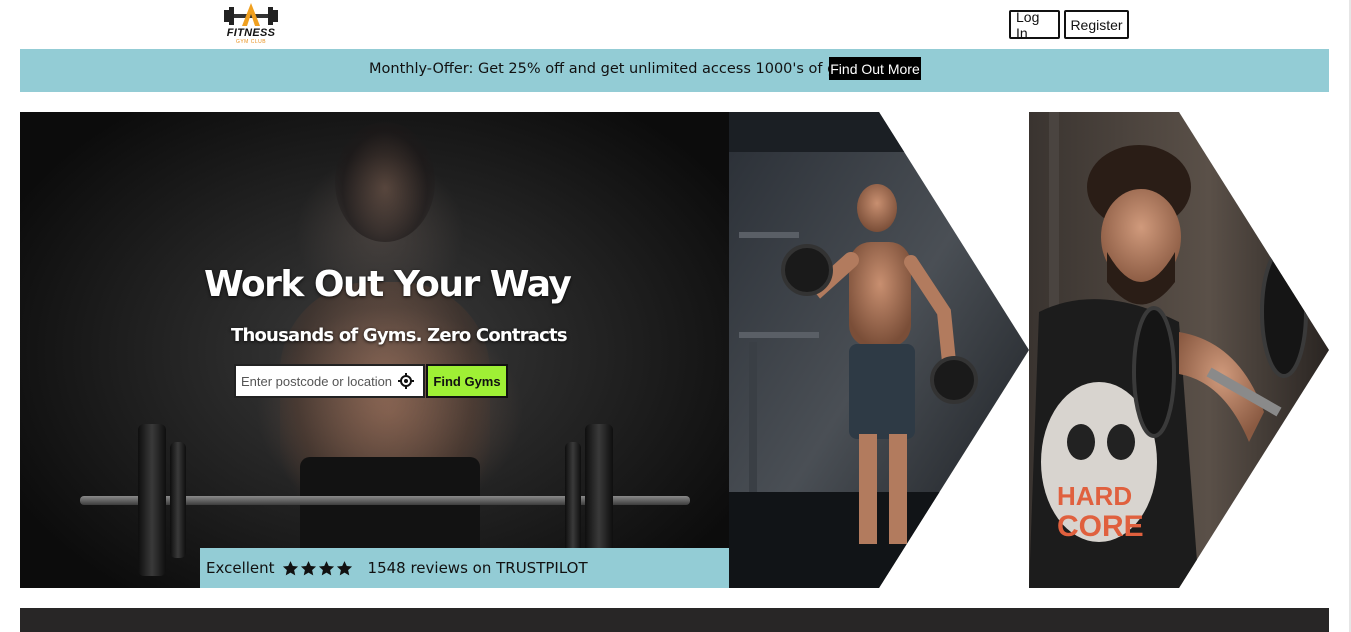 This screenshot has height=632, width=1351. Describe the element at coordinates (477, 568) in the screenshot. I see `trust-reviews-text: 1548 reviews on TRUSTPILOT` at that location.